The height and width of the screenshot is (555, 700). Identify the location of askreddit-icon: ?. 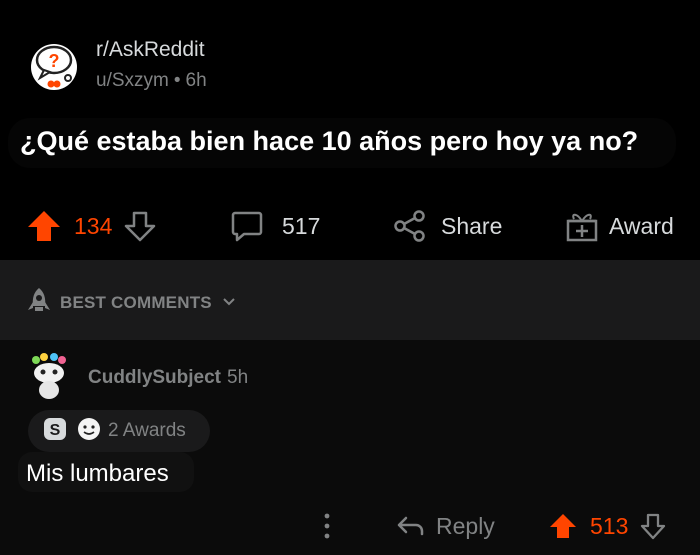
(54, 67).